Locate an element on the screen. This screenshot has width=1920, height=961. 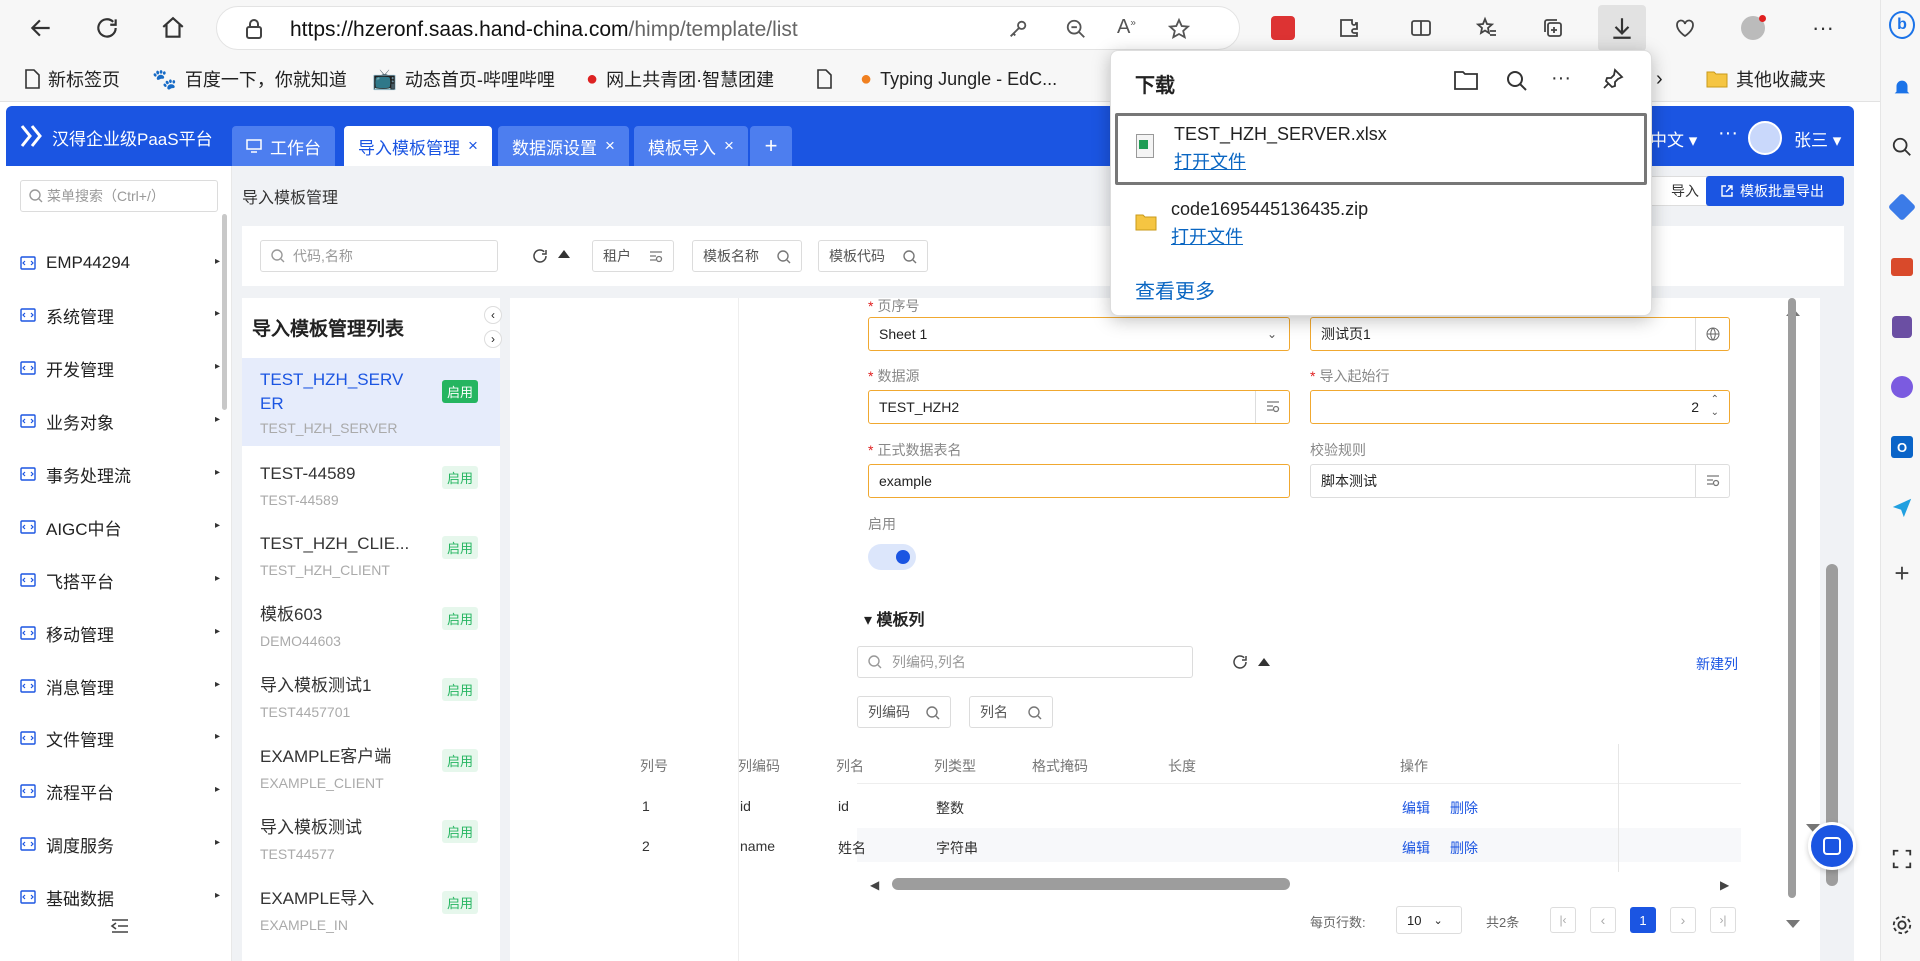
datasource-input: TEST_HZH2 is located at coordinates (1079, 407).